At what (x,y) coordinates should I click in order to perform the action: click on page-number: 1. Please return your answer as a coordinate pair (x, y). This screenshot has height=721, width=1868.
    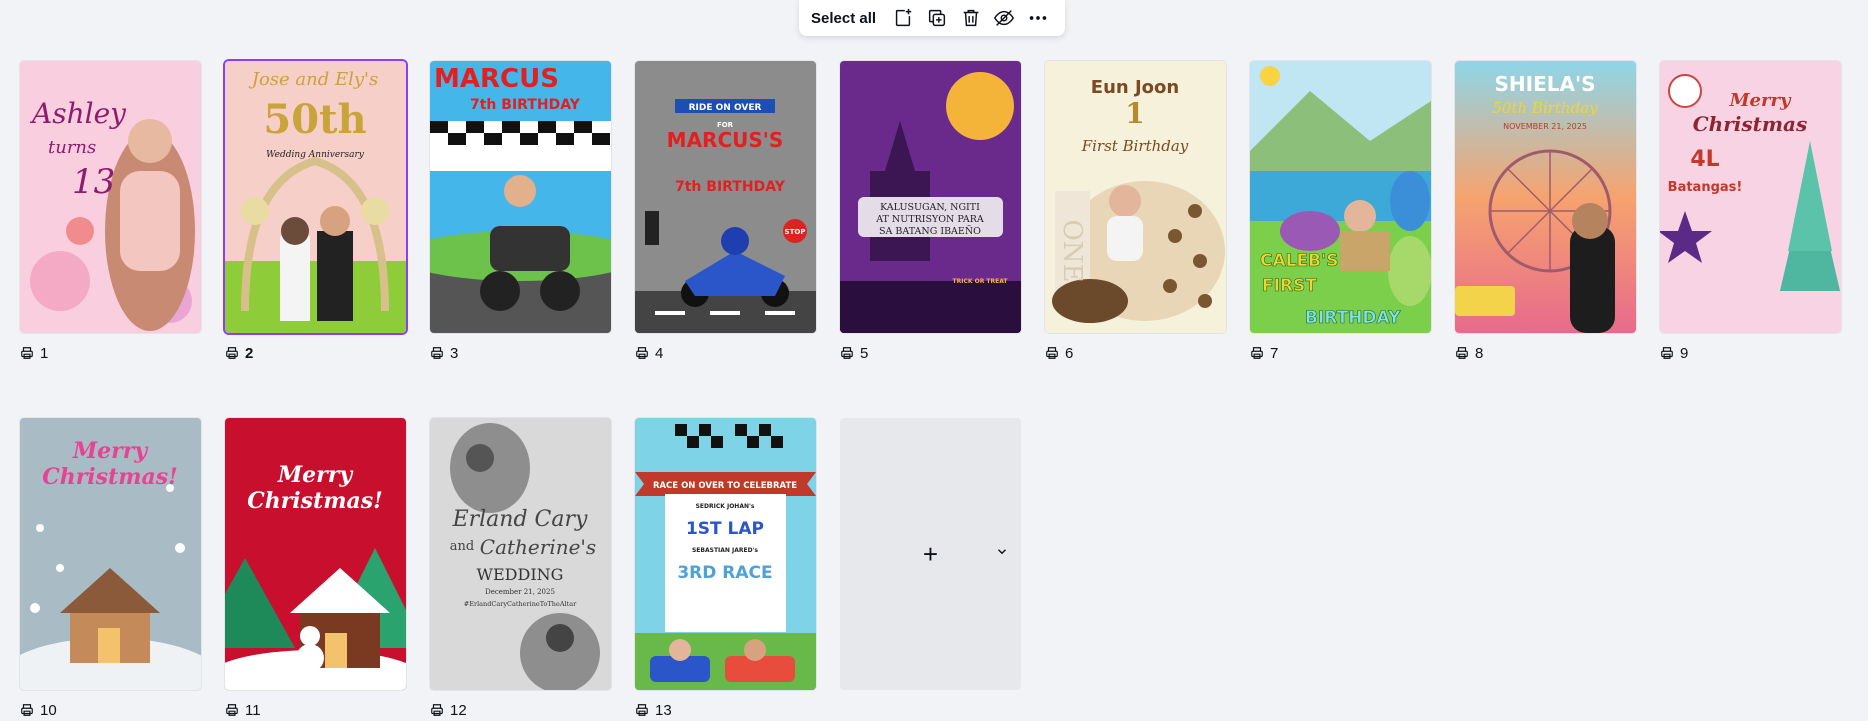
    Looking at the image, I should click on (44, 353).